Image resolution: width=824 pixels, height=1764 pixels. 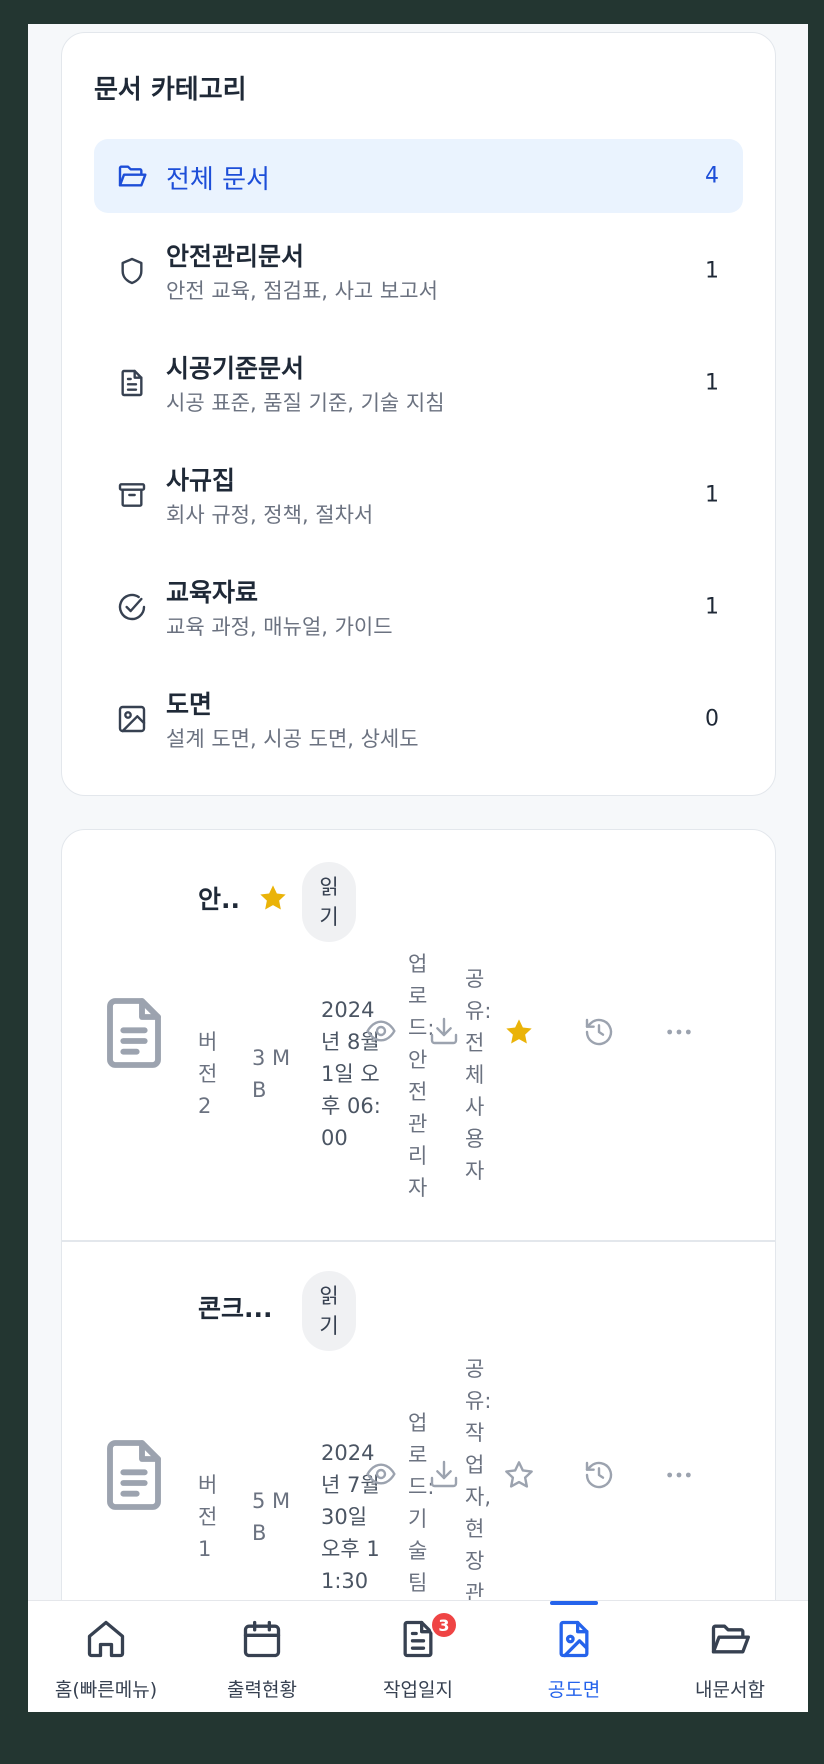 What do you see at coordinates (418, 176) in the screenshot?
I see `category-all-documents: 전체 문서 4` at bounding box center [418, 176].